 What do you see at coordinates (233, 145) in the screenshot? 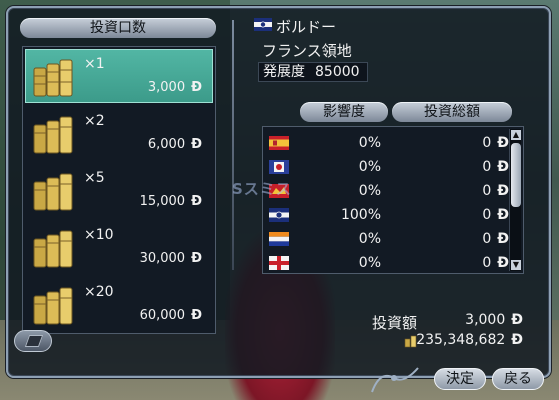
I see `panel-divider` at bounding box center [233, 145].